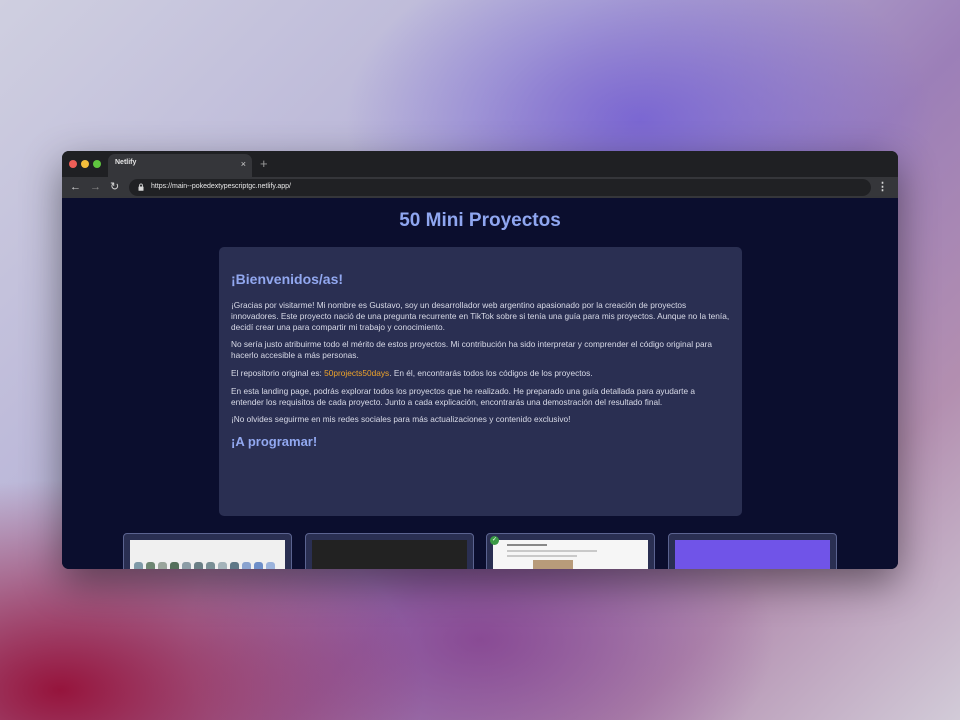  Describe the element at coordinates (73, 164) in the screenshot. I see `close-window-button` at that location.